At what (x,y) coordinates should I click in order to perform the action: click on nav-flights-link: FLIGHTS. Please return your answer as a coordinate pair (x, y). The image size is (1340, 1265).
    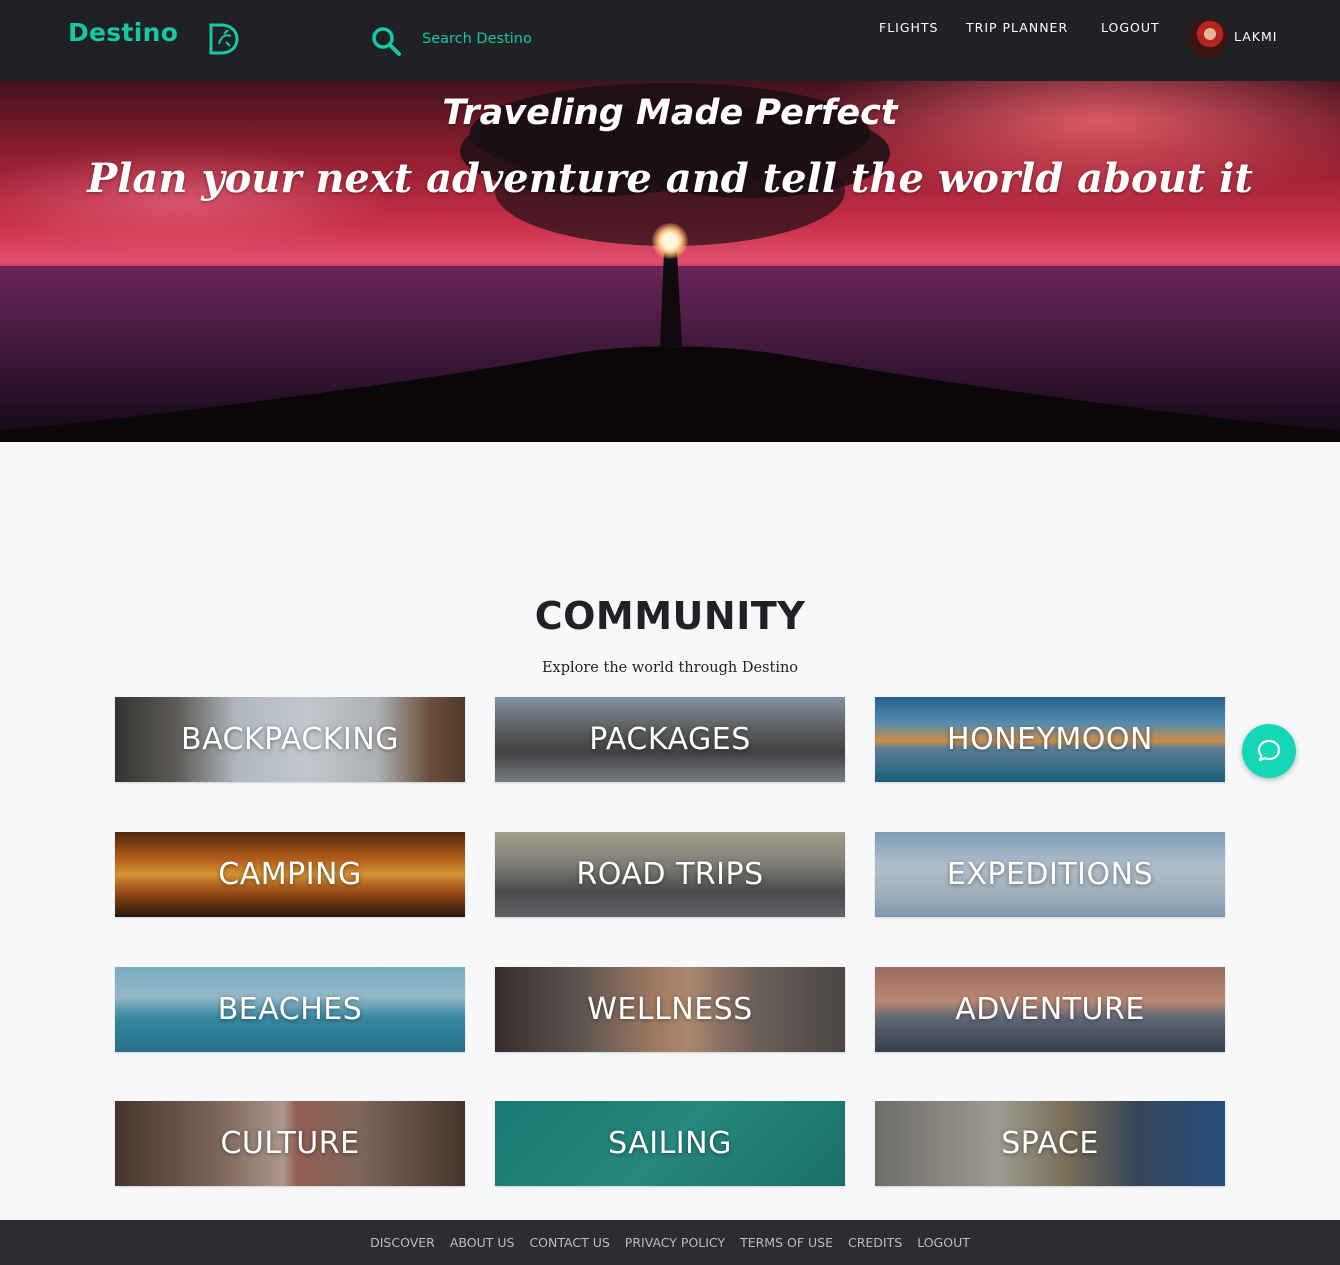
    Looking at the image, I should click on (909, 27).